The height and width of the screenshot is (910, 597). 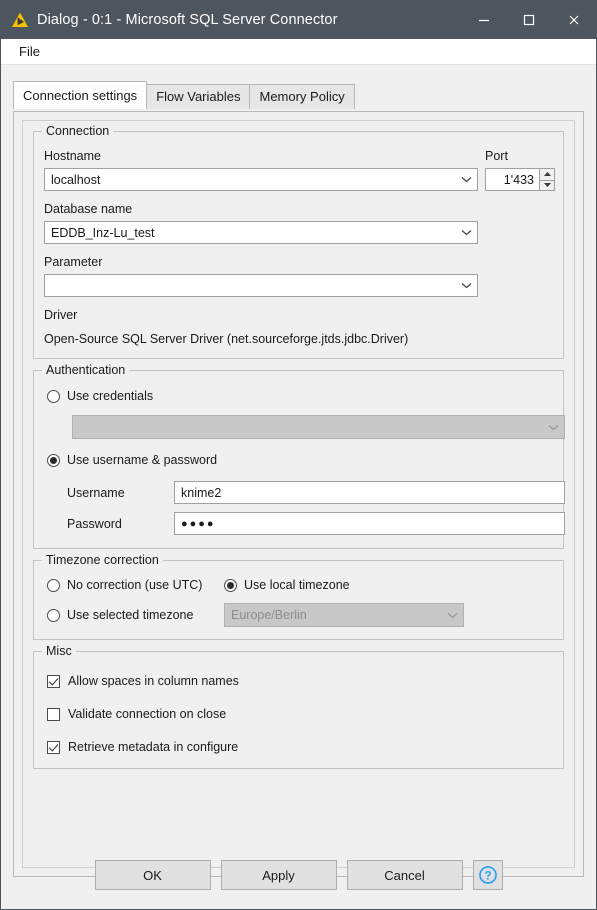 I want to click on username-input: knime2, so click(x=369, y=492).